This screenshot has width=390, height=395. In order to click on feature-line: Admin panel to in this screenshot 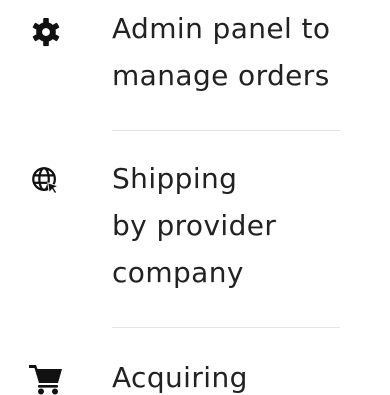, I will do `click(221, 28)`.